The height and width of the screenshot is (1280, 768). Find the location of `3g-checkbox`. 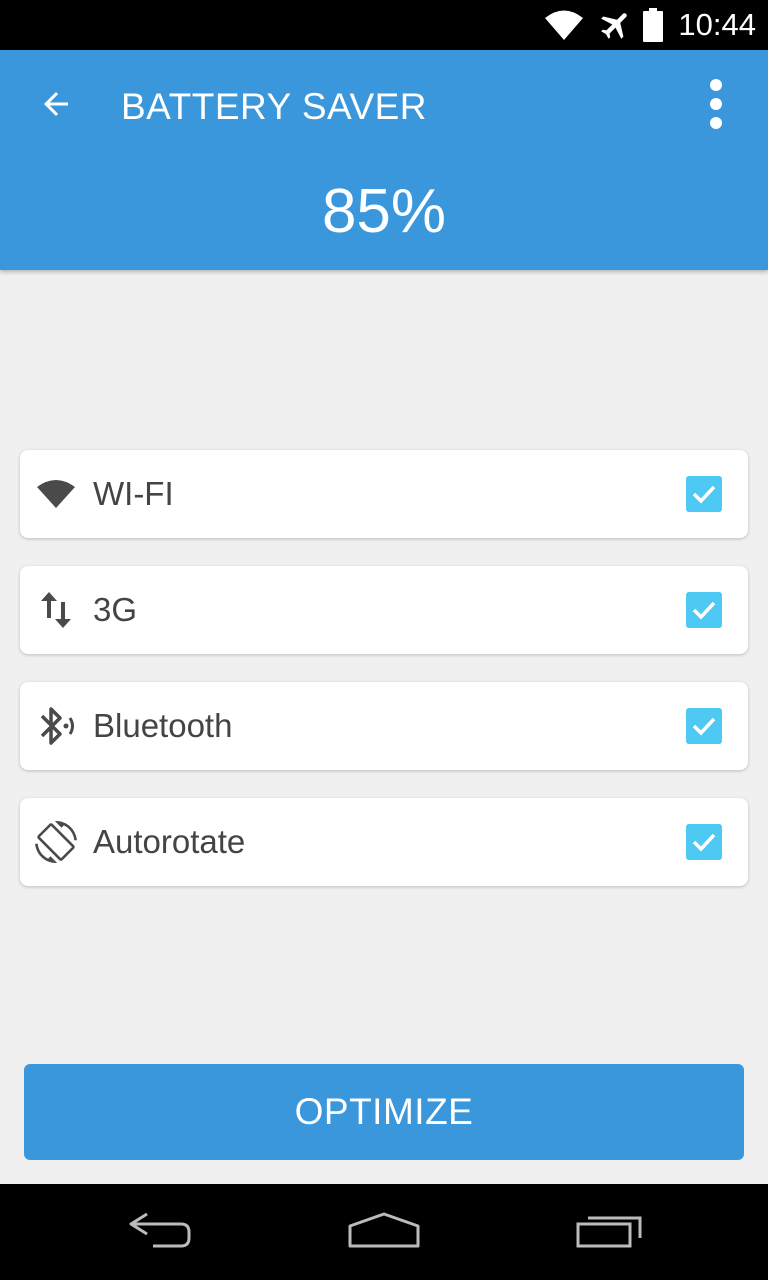

3g-checkbox is located at coordinates (704, 610).